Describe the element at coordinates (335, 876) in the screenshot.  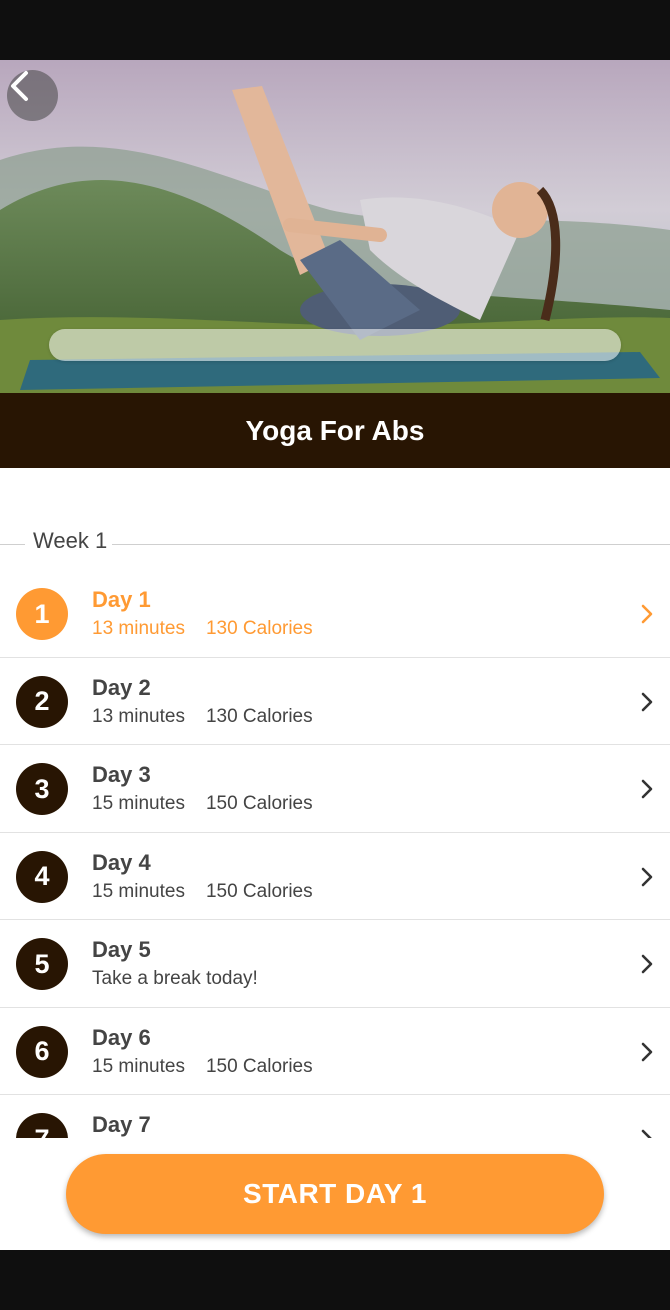
I see `day-row-4: 4 Day 4 15 minutes 150 Calories` at that location.